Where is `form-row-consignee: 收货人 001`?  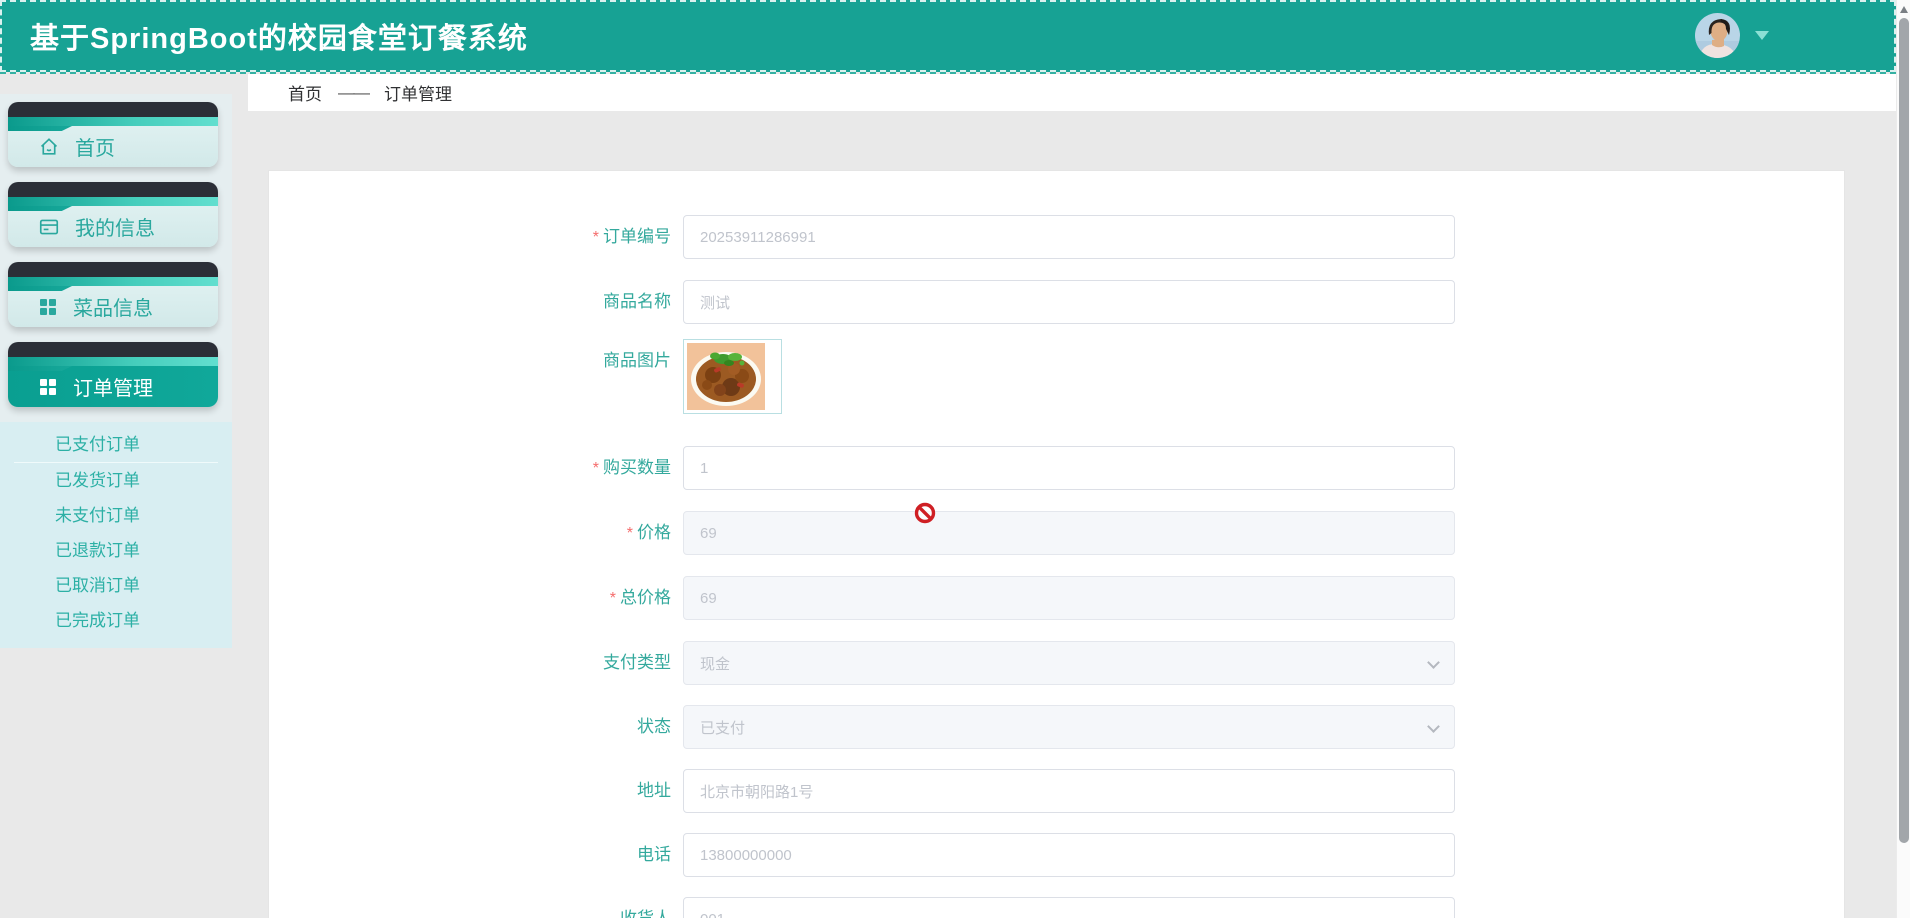 form-row-consignee: 收货人 001 is located at coordinates (1056, 907).